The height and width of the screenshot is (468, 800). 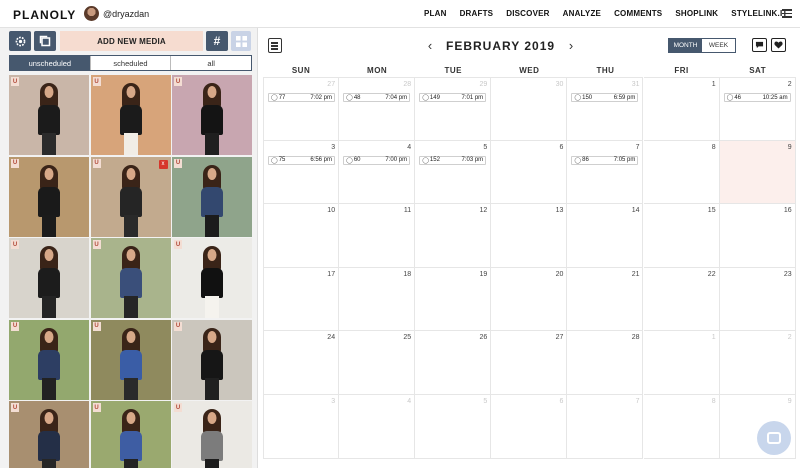 I want to click on nav-drafts: DRAFTS, so click(x=477, y=13).